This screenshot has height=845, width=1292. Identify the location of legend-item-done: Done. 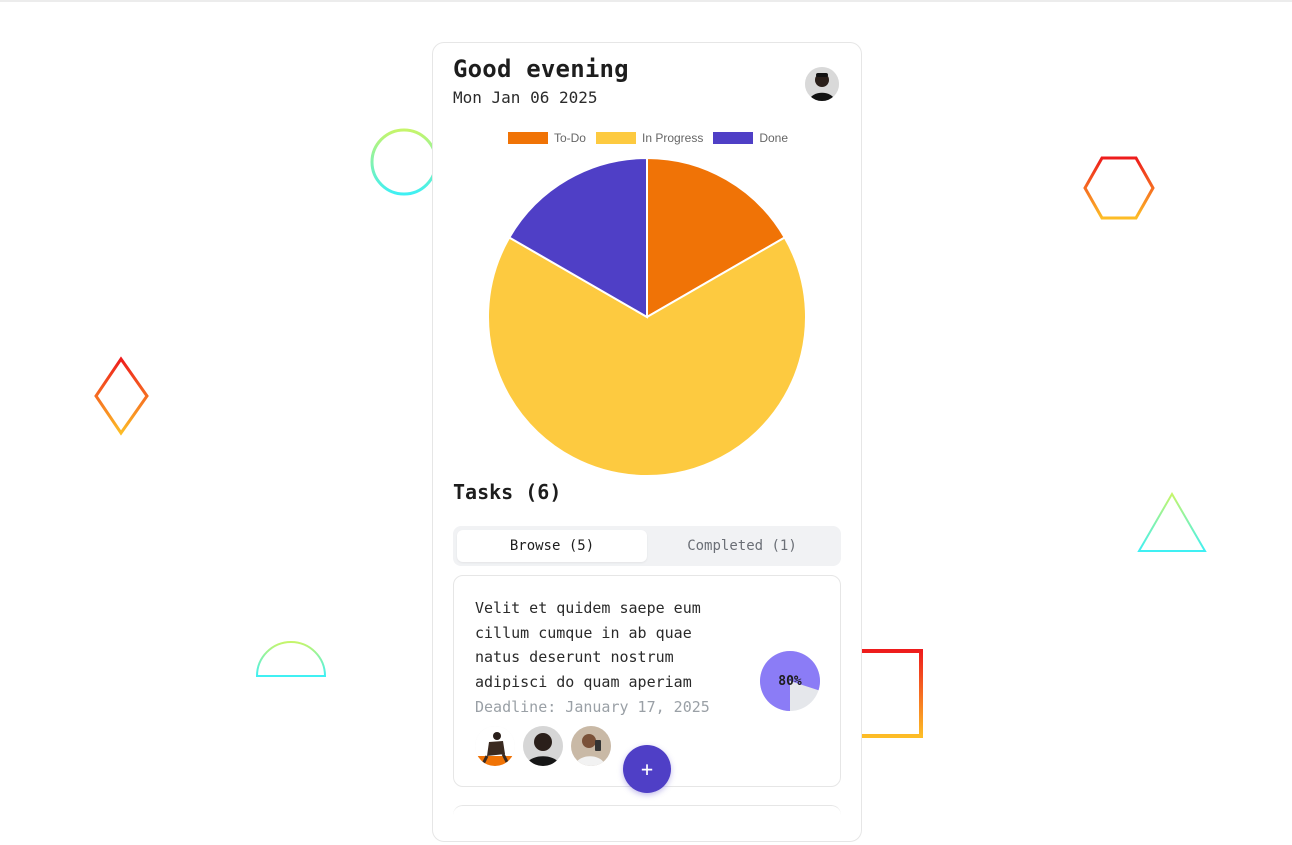
(750, 138).